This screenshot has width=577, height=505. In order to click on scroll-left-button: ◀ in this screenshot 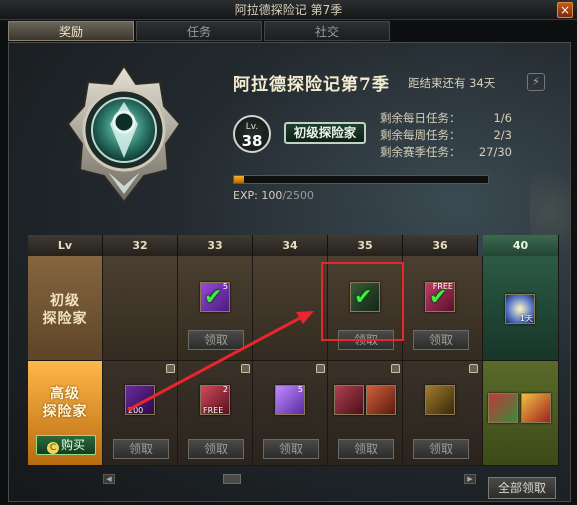, I will do `click(109, 479)`.